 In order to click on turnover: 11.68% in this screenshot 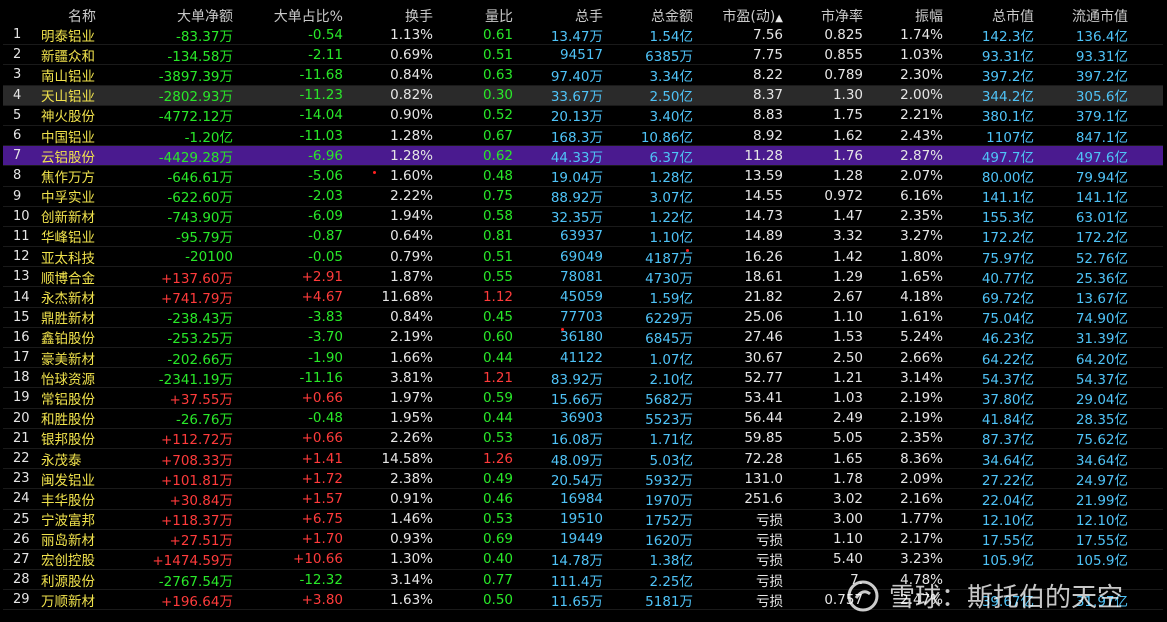, I will do `click(407, 297)`.